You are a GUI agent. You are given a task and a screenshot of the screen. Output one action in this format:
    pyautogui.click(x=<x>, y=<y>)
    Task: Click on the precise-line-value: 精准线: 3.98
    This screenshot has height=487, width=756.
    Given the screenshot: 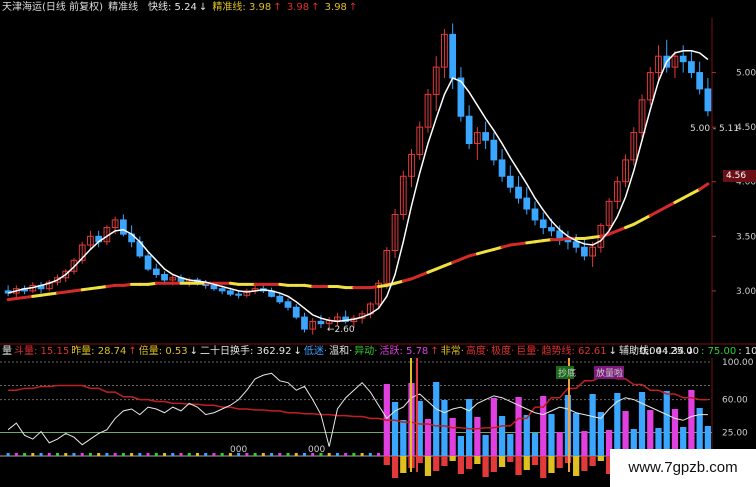 What is the action you would take?
    pyautogui.click(x=242, y=7)
    